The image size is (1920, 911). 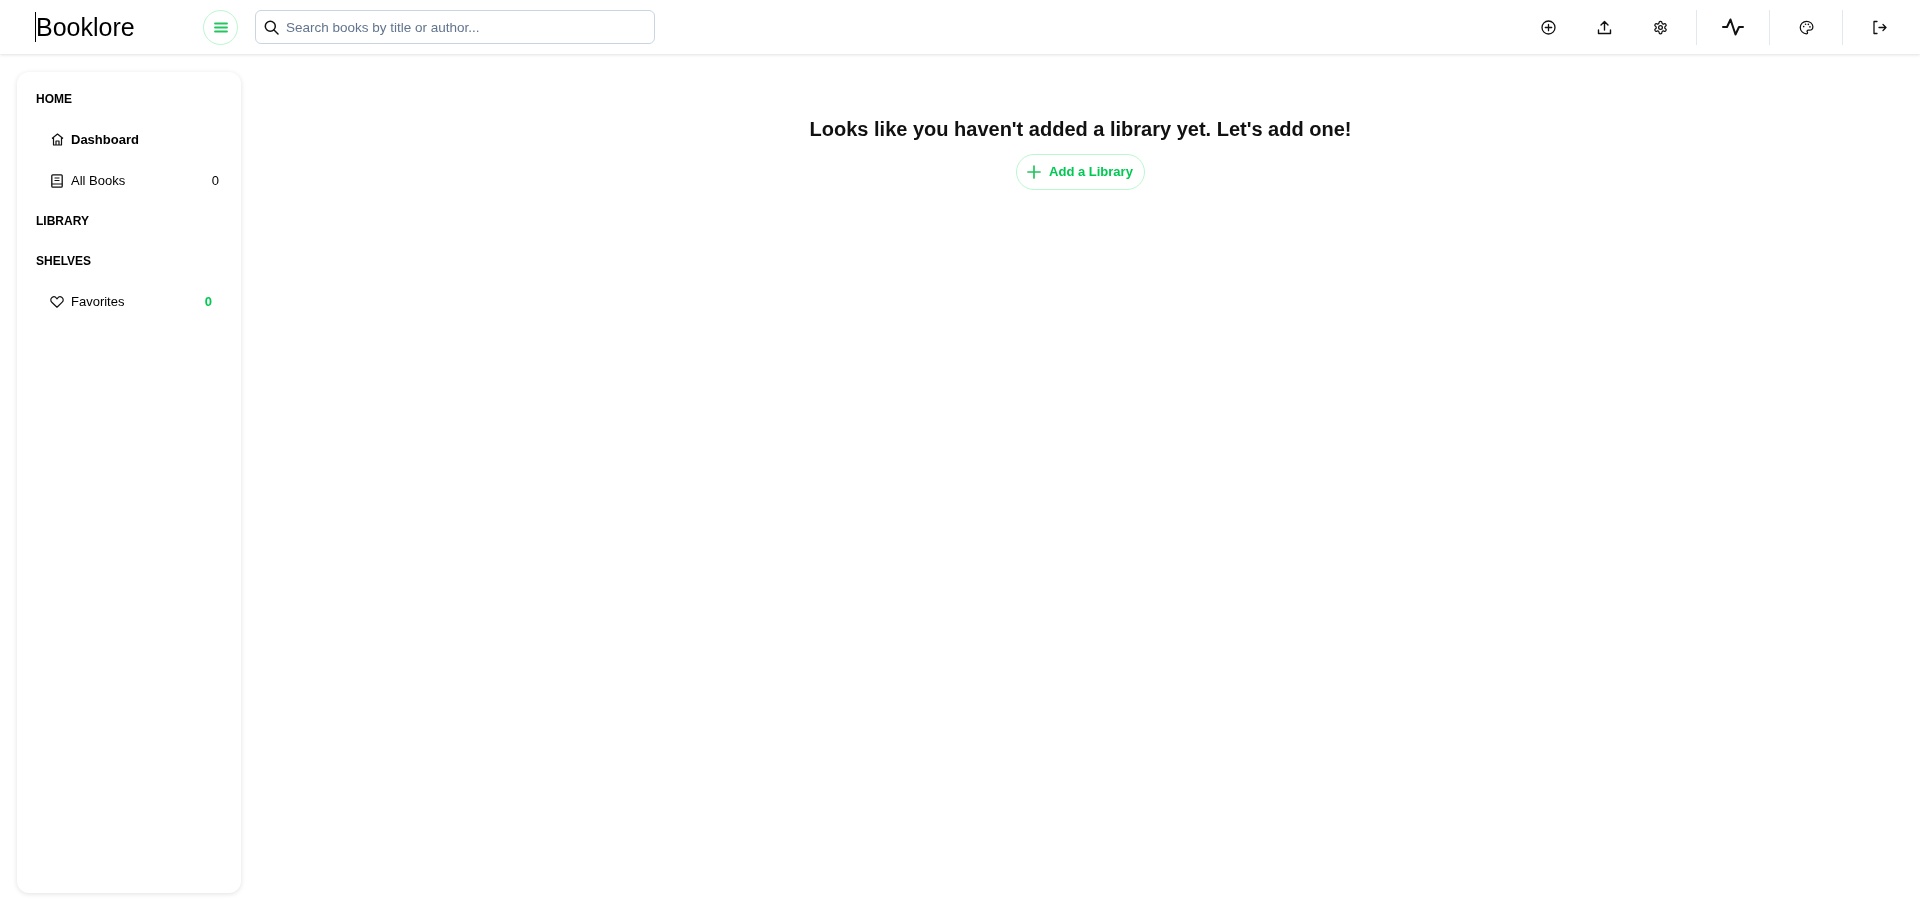 I want to click on sidebar-item: Favorites 0, so click(x=129, y=301).